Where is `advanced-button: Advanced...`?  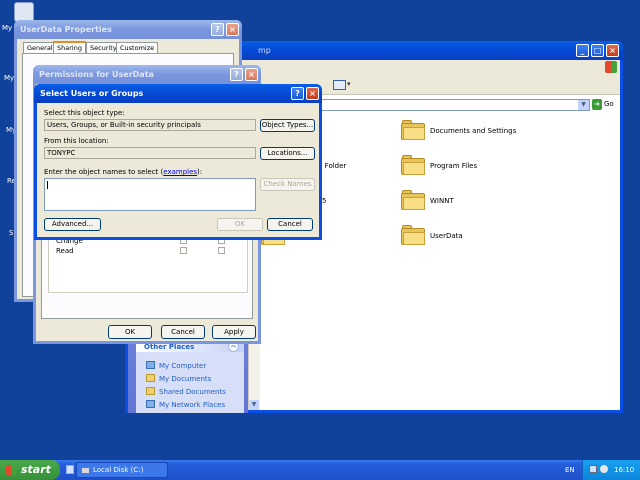 advanced-button: Advanced... is located at coordinates (72, 224).